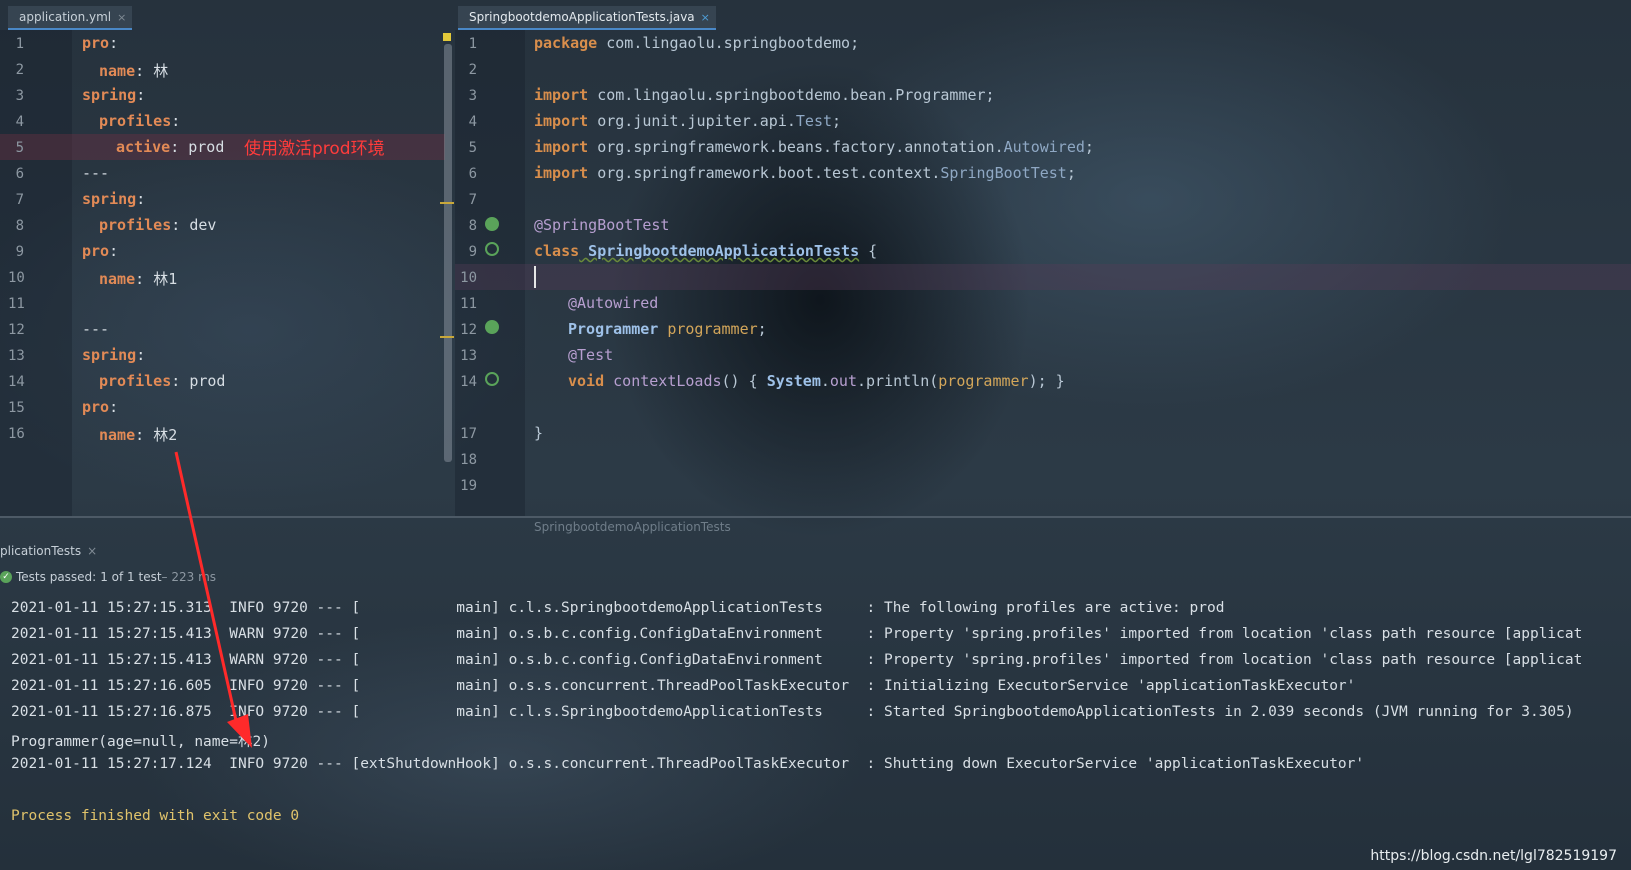 This screenshot has width=1631, height=870. I want to click on keyword: void, so click(586, 381).